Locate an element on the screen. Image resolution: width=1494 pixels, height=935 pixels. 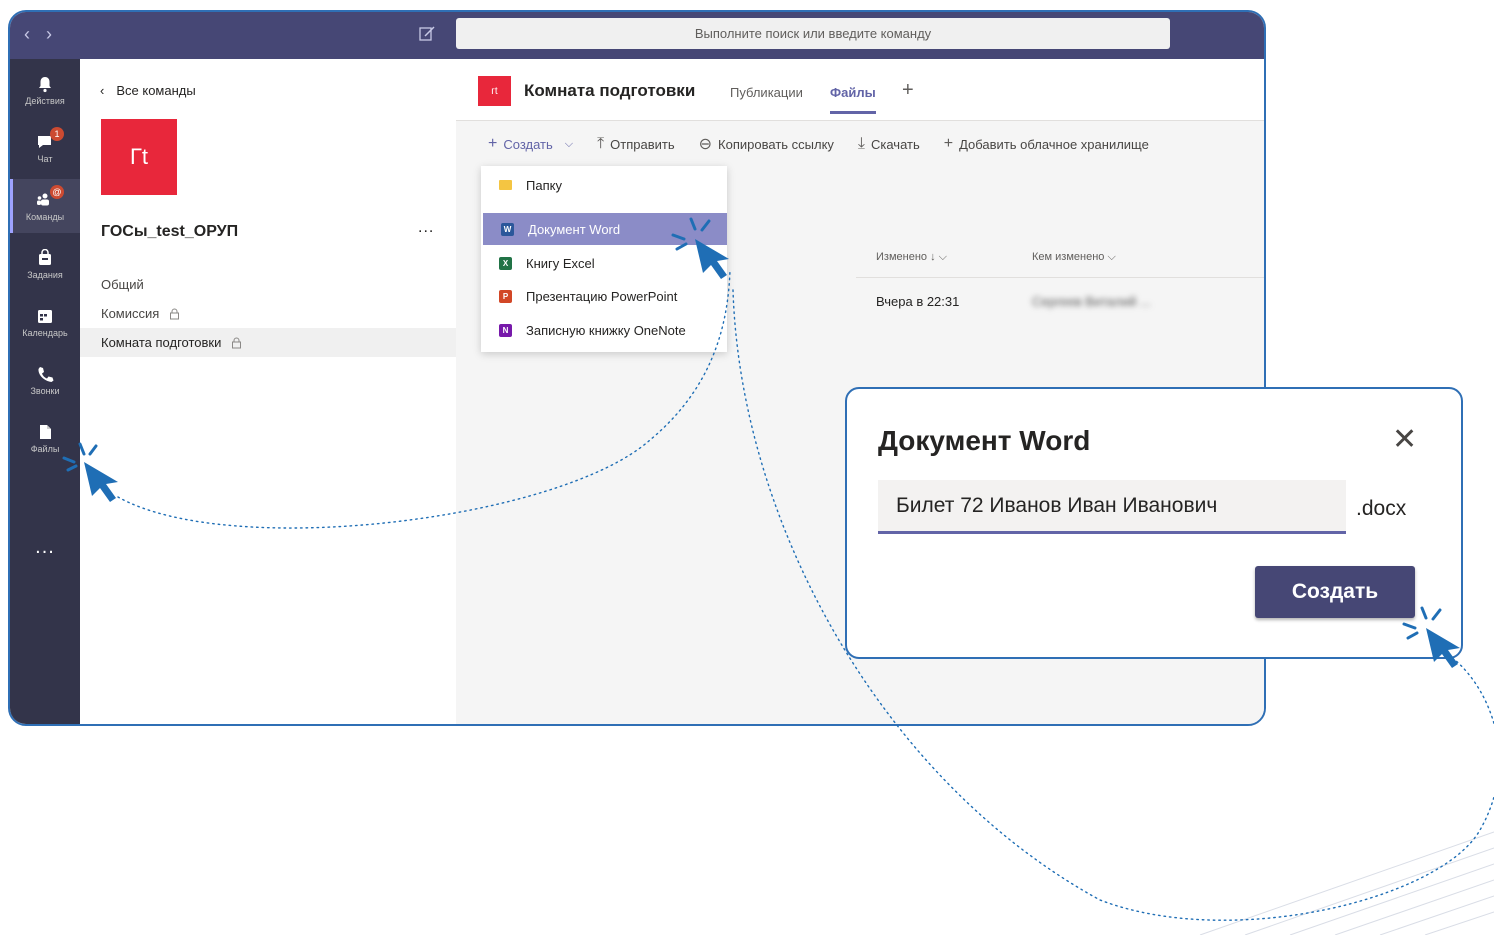
channel-header: гt Комната подготовки Публикации Файлы + is located at coordinates (860, 90).